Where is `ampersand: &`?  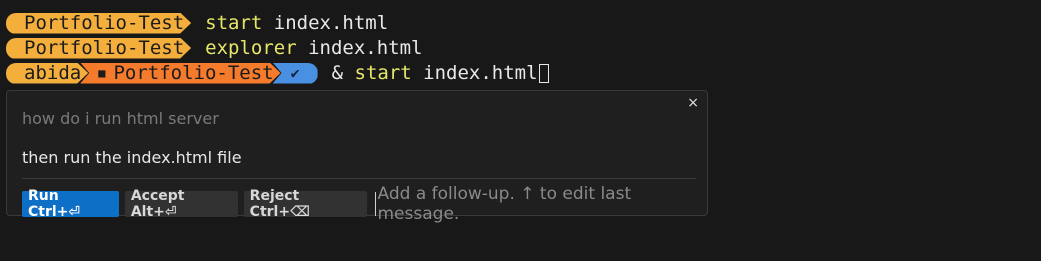 ampersand: & is located at coordinates (343, 73).